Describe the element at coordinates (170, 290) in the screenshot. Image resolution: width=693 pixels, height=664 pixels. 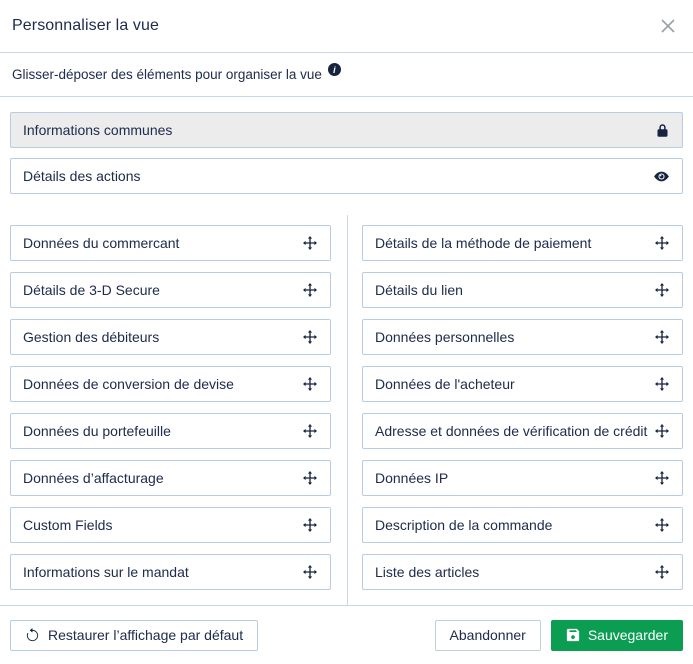
I see `drag-item: Détails de 3-D Secure` at that location.